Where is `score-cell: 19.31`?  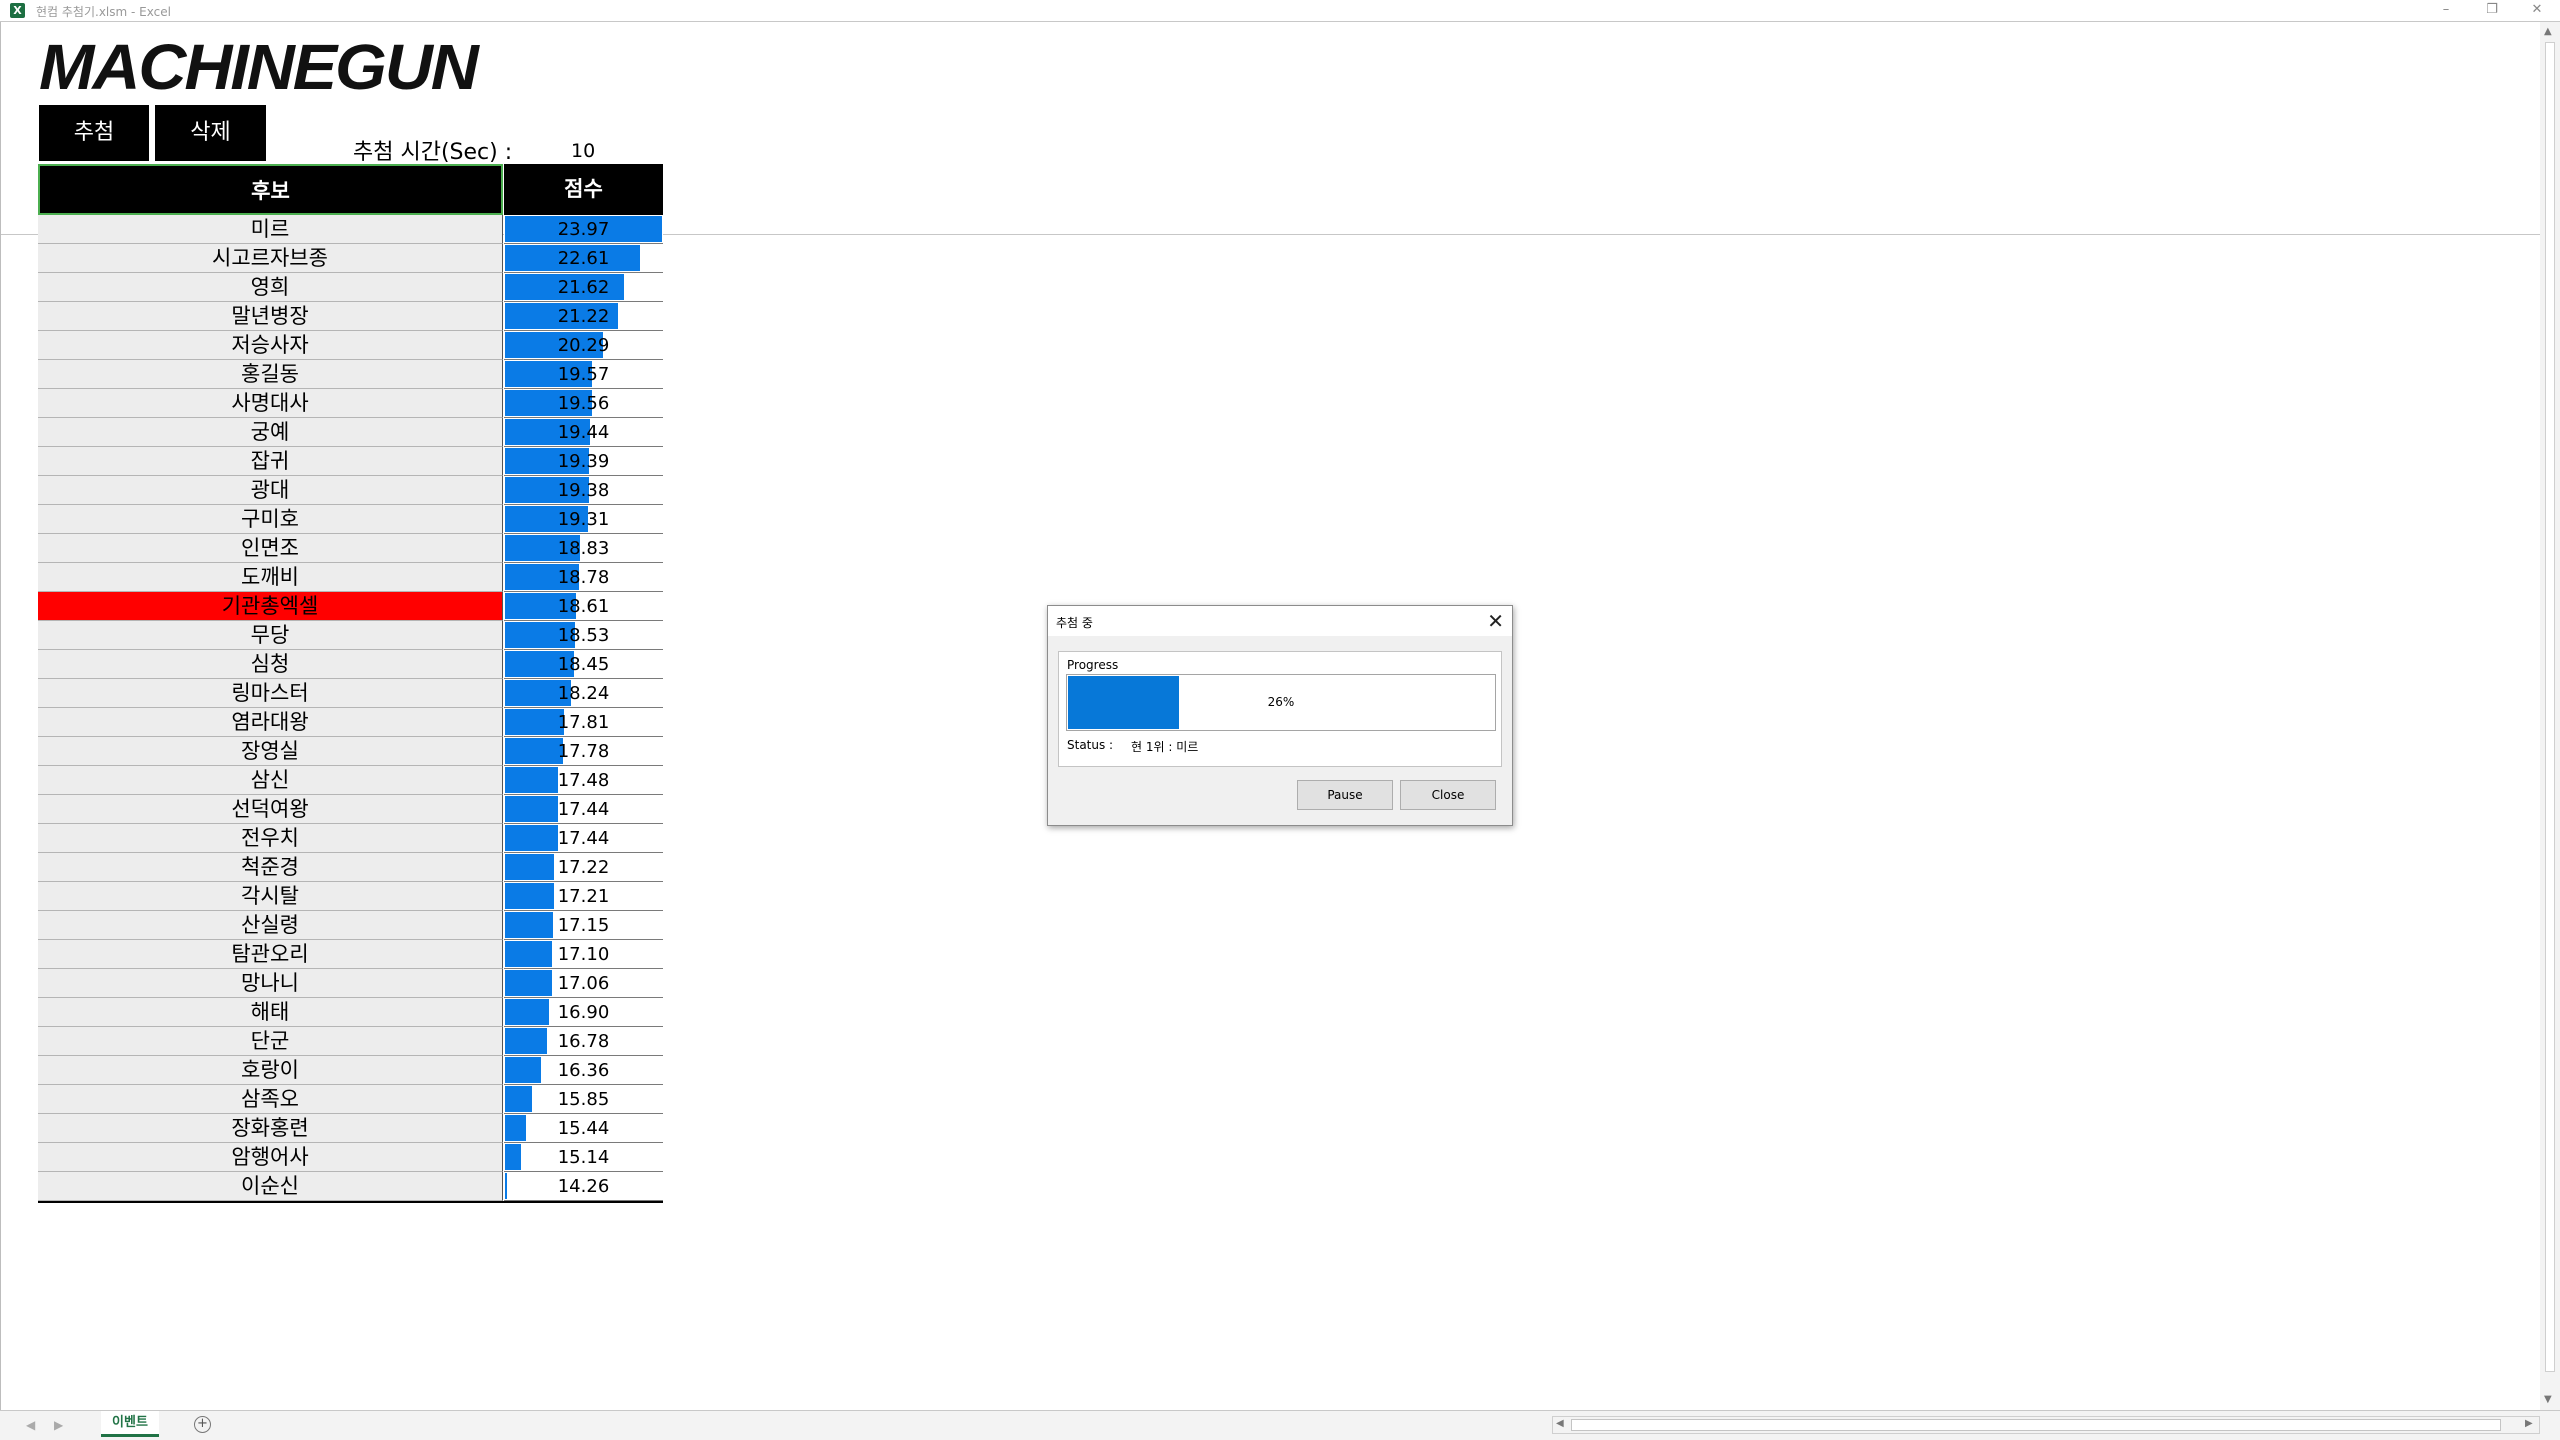
score-cell: 19.31 is located at coordinates (583, 519).